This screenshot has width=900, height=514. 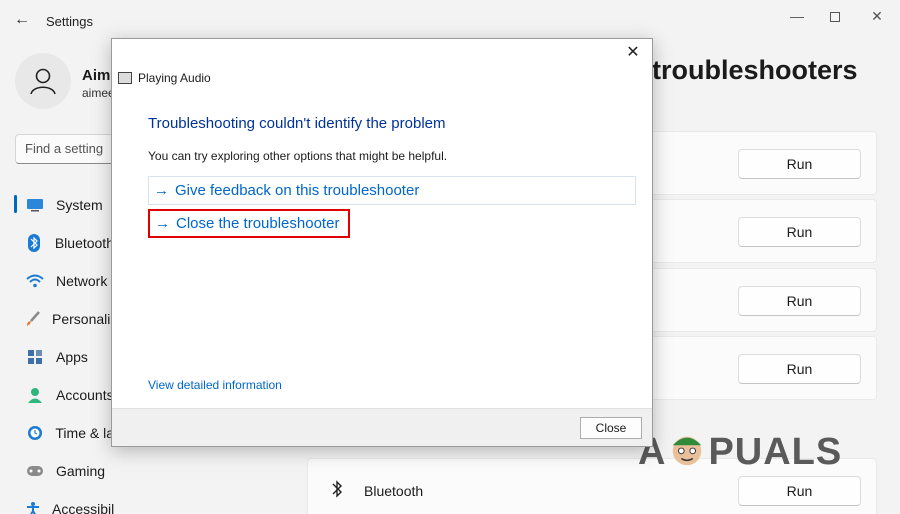 What do you see at coordinates (67, 149) in the screenshot?
I see `search-input: Find a setting` at bounding box center [67, 149].